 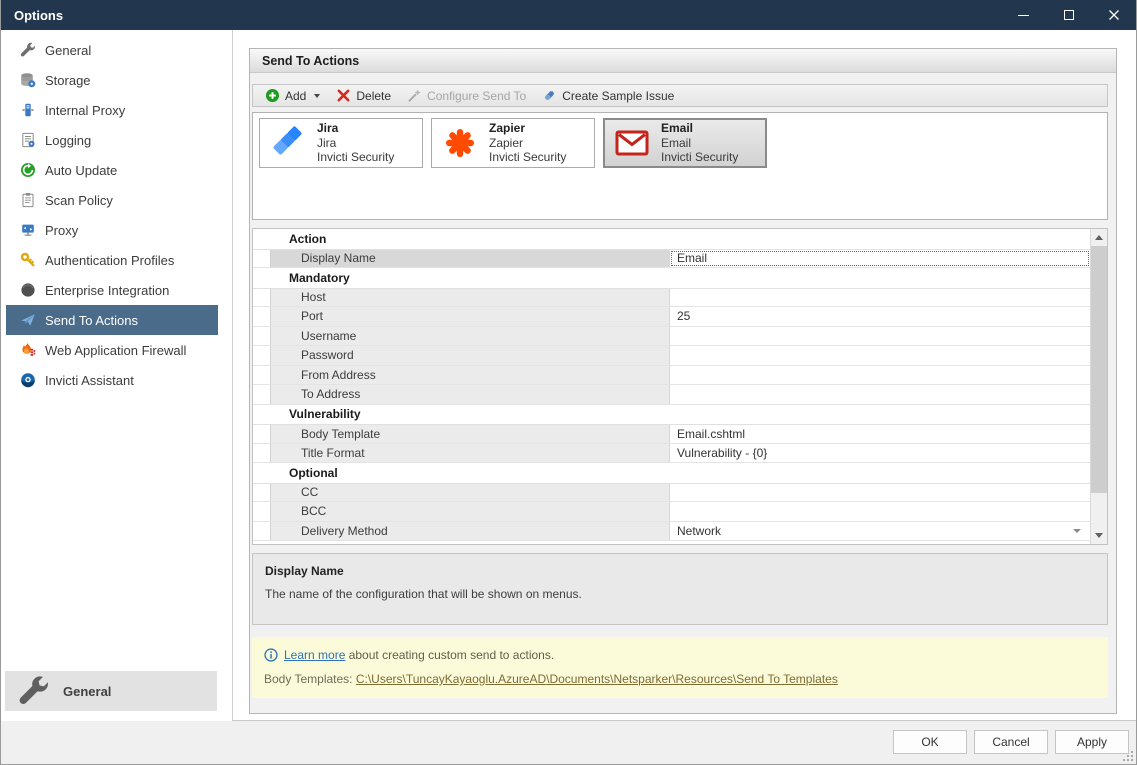 What do you see at coordinates (880, 531) in the screenshot?
I see `grid-row-value: Network` at bounding box center [880, 531].